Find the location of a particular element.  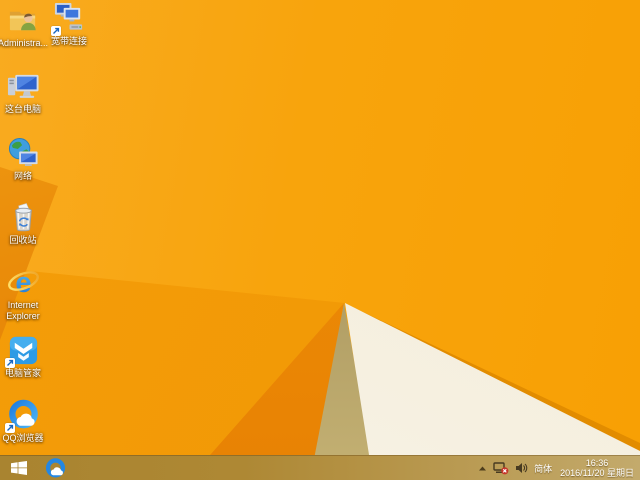

windows-logo-icon is located at coordinates (19, 468).